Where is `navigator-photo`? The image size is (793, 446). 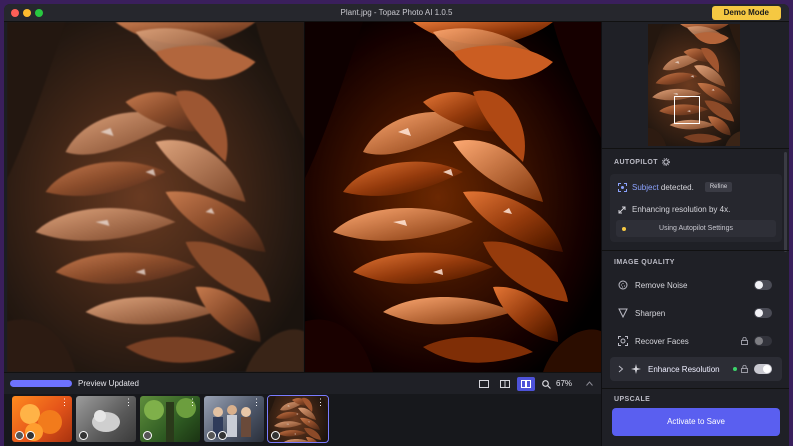
navigator-photo is located at coordinates (694, 85).